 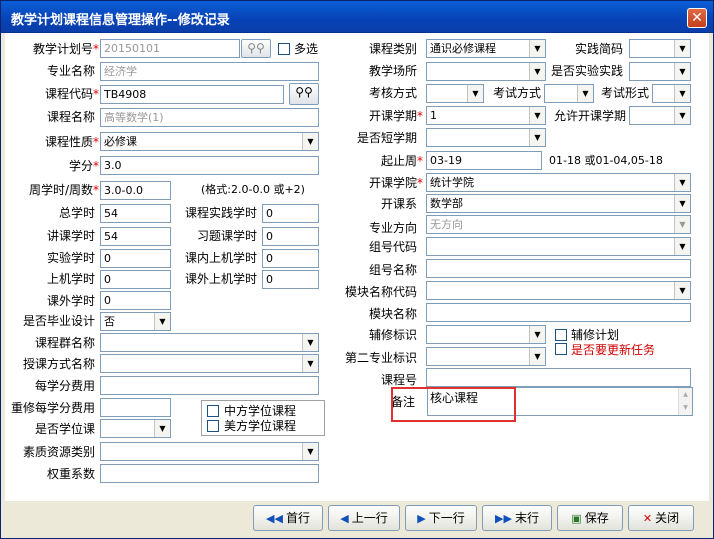 What do you see at coordinates (209, 451) in the screenshot?
I see `quality-resource-select: ▼` at bounding box center [209, 451].